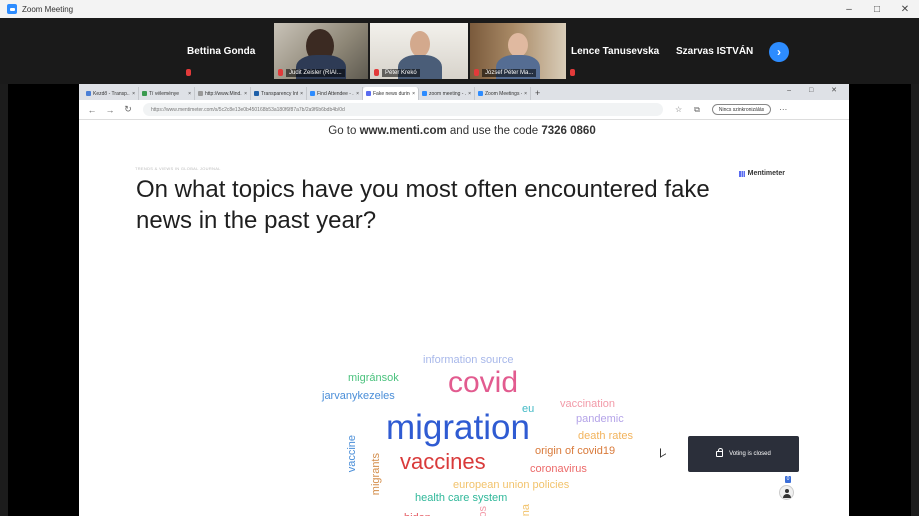  What do you see at coordinates (537, 93) in the screenshot?
I see `new-tab-button: +` at bounding box center [537, 93].